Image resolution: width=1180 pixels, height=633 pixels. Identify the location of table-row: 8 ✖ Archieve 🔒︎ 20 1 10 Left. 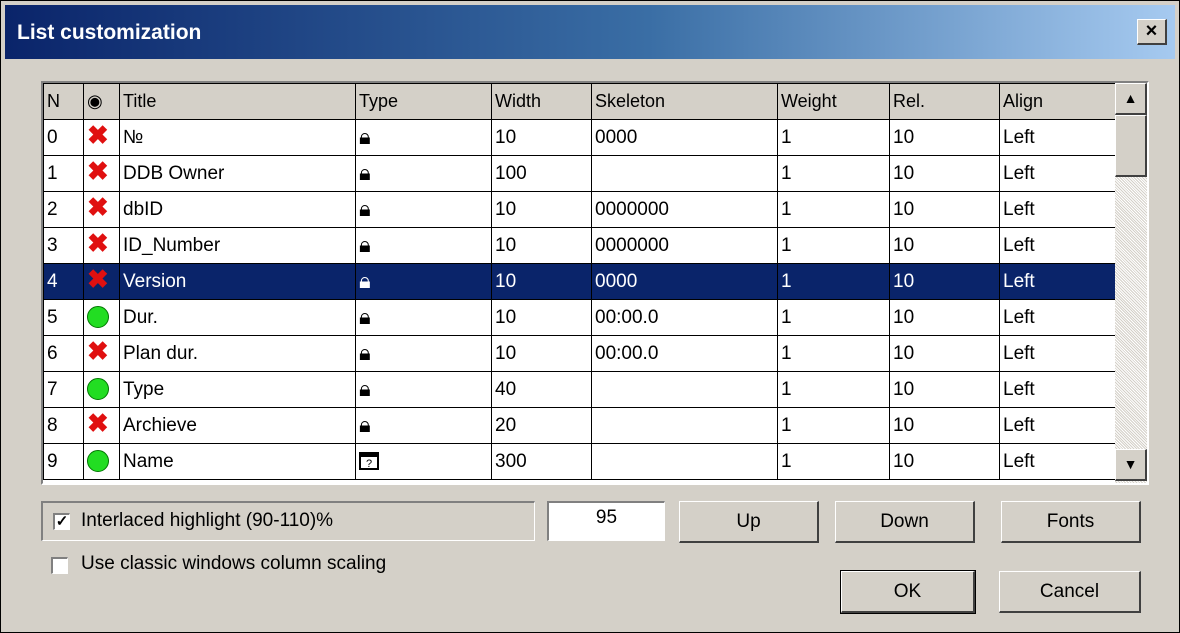
(579, 425).